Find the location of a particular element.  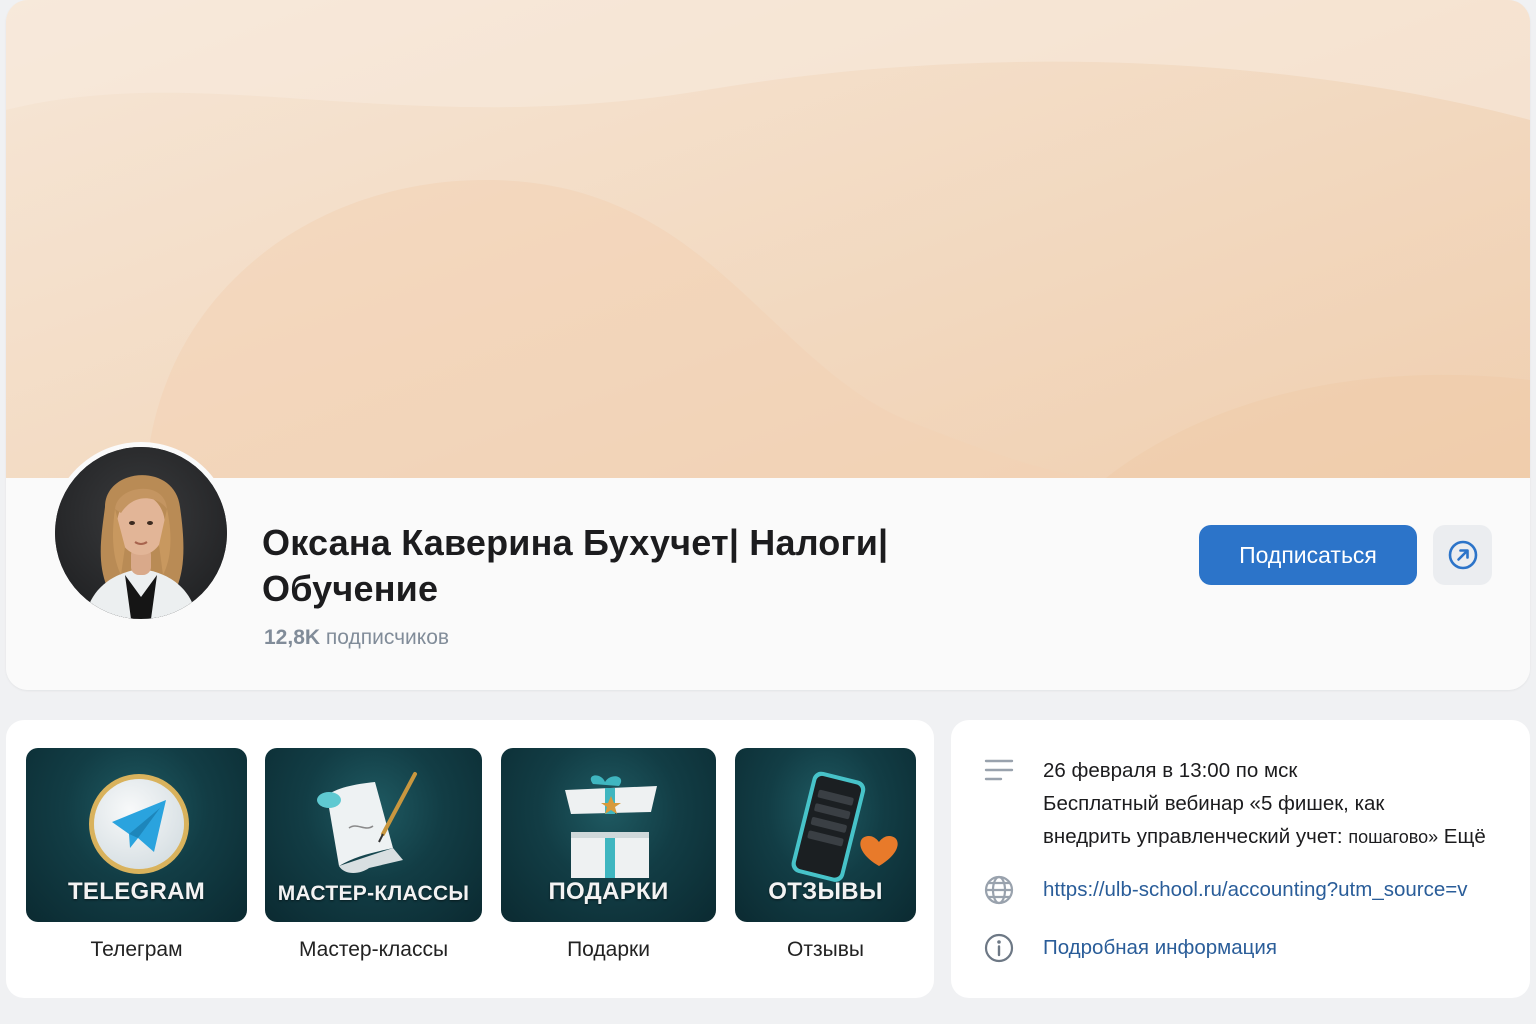

subscribers-count: 12,8K подписчиков is located at coordinates (356, 638).